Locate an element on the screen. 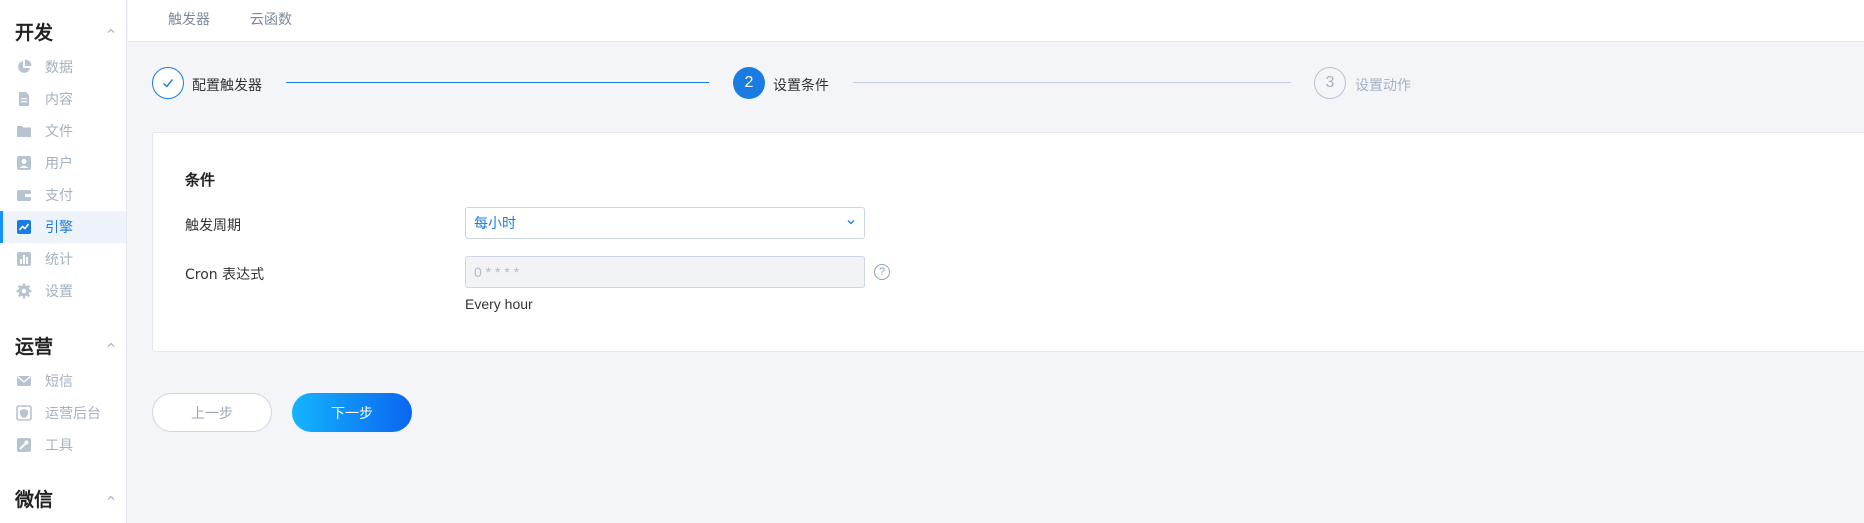  sidebar-item-ops-backend: 运营后台 is located at coordinates (63, 413).